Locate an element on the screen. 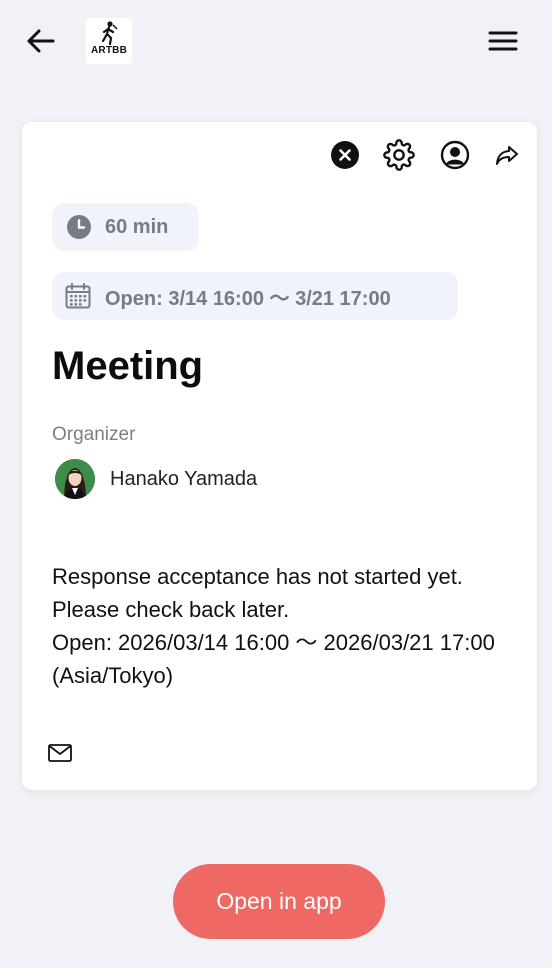 This screenshot has height=968, width=552. profile-button is located at coordinates (455, 155).